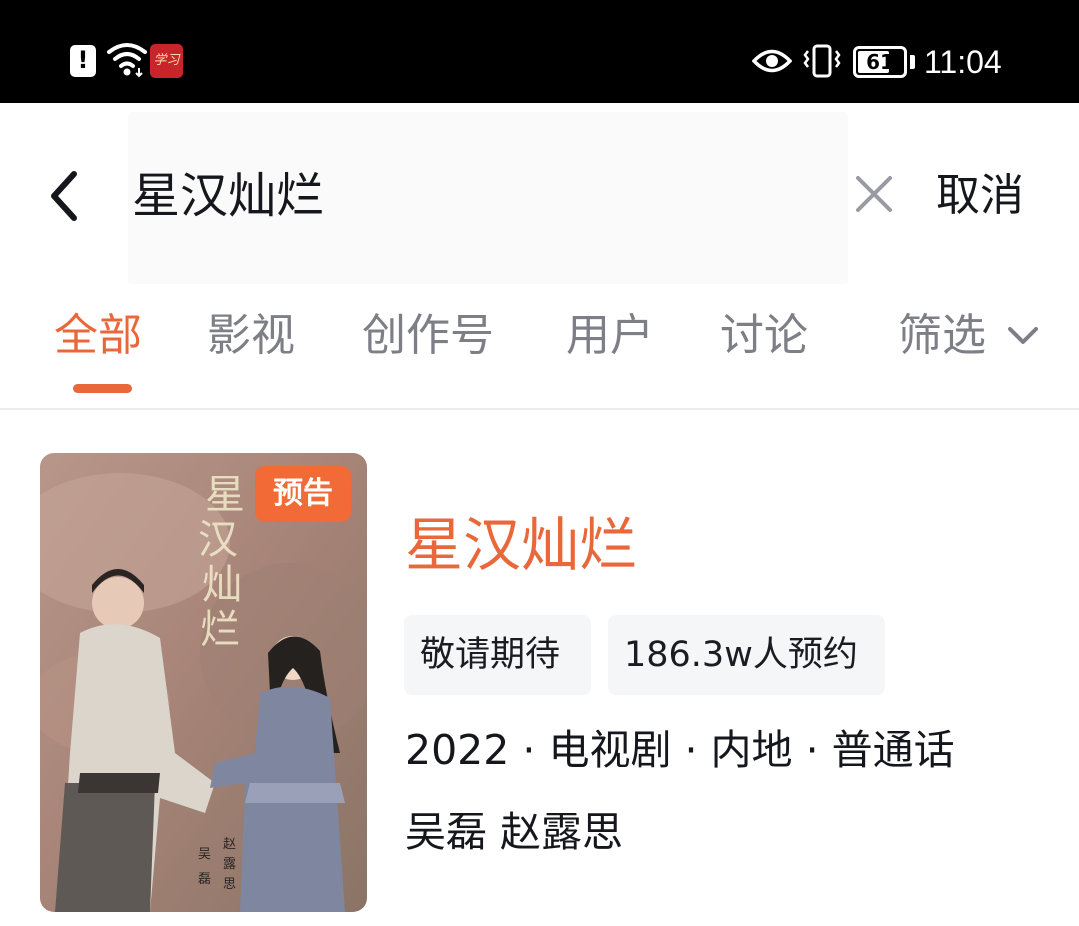 The height and width of the screenshot is (926, 1079). Describe the element at coordinates (680, 750) in the screenshot. I see `result-meta: 2022 · 电视剧 · 内地 · 普通话` at that location.